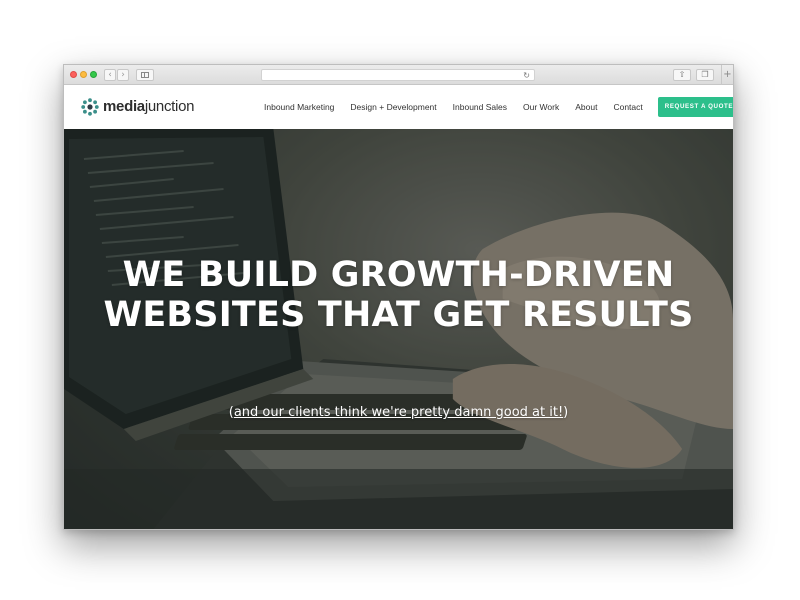  I want to click on forward-icon: ›, so click(123, 75).